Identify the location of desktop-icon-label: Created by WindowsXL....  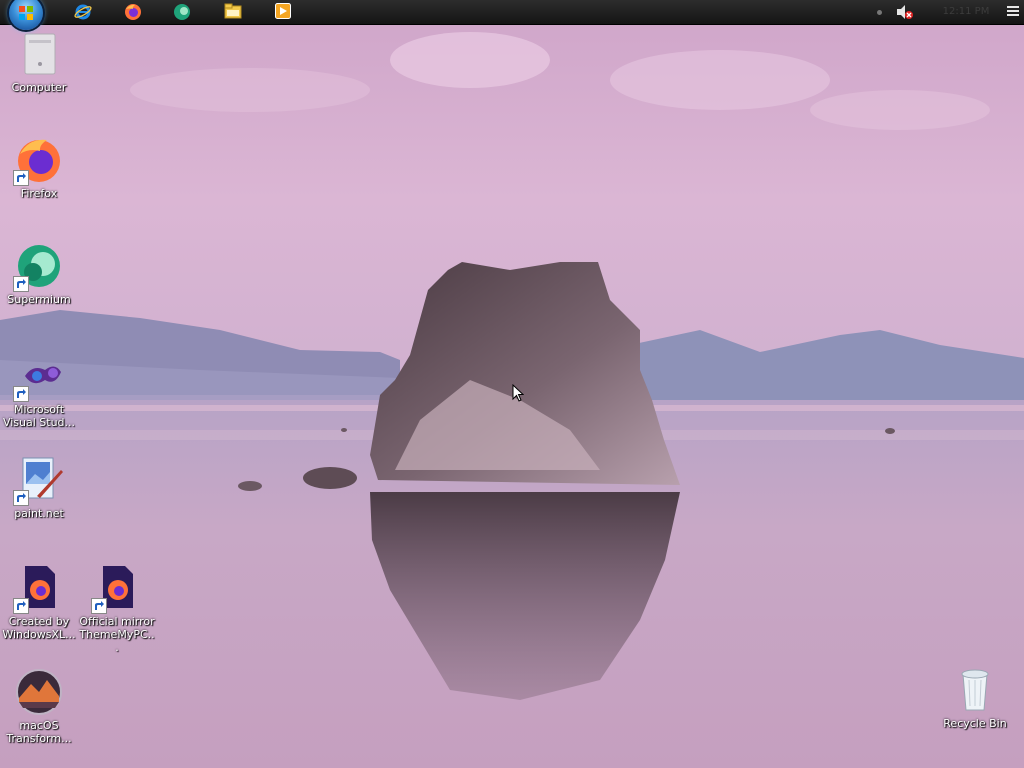
(39, 628).